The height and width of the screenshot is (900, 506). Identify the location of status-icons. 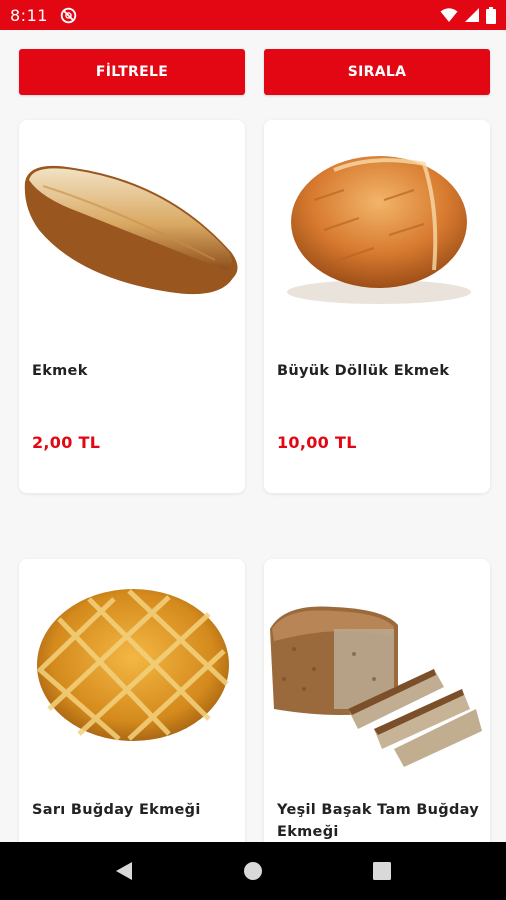
(468, 15).